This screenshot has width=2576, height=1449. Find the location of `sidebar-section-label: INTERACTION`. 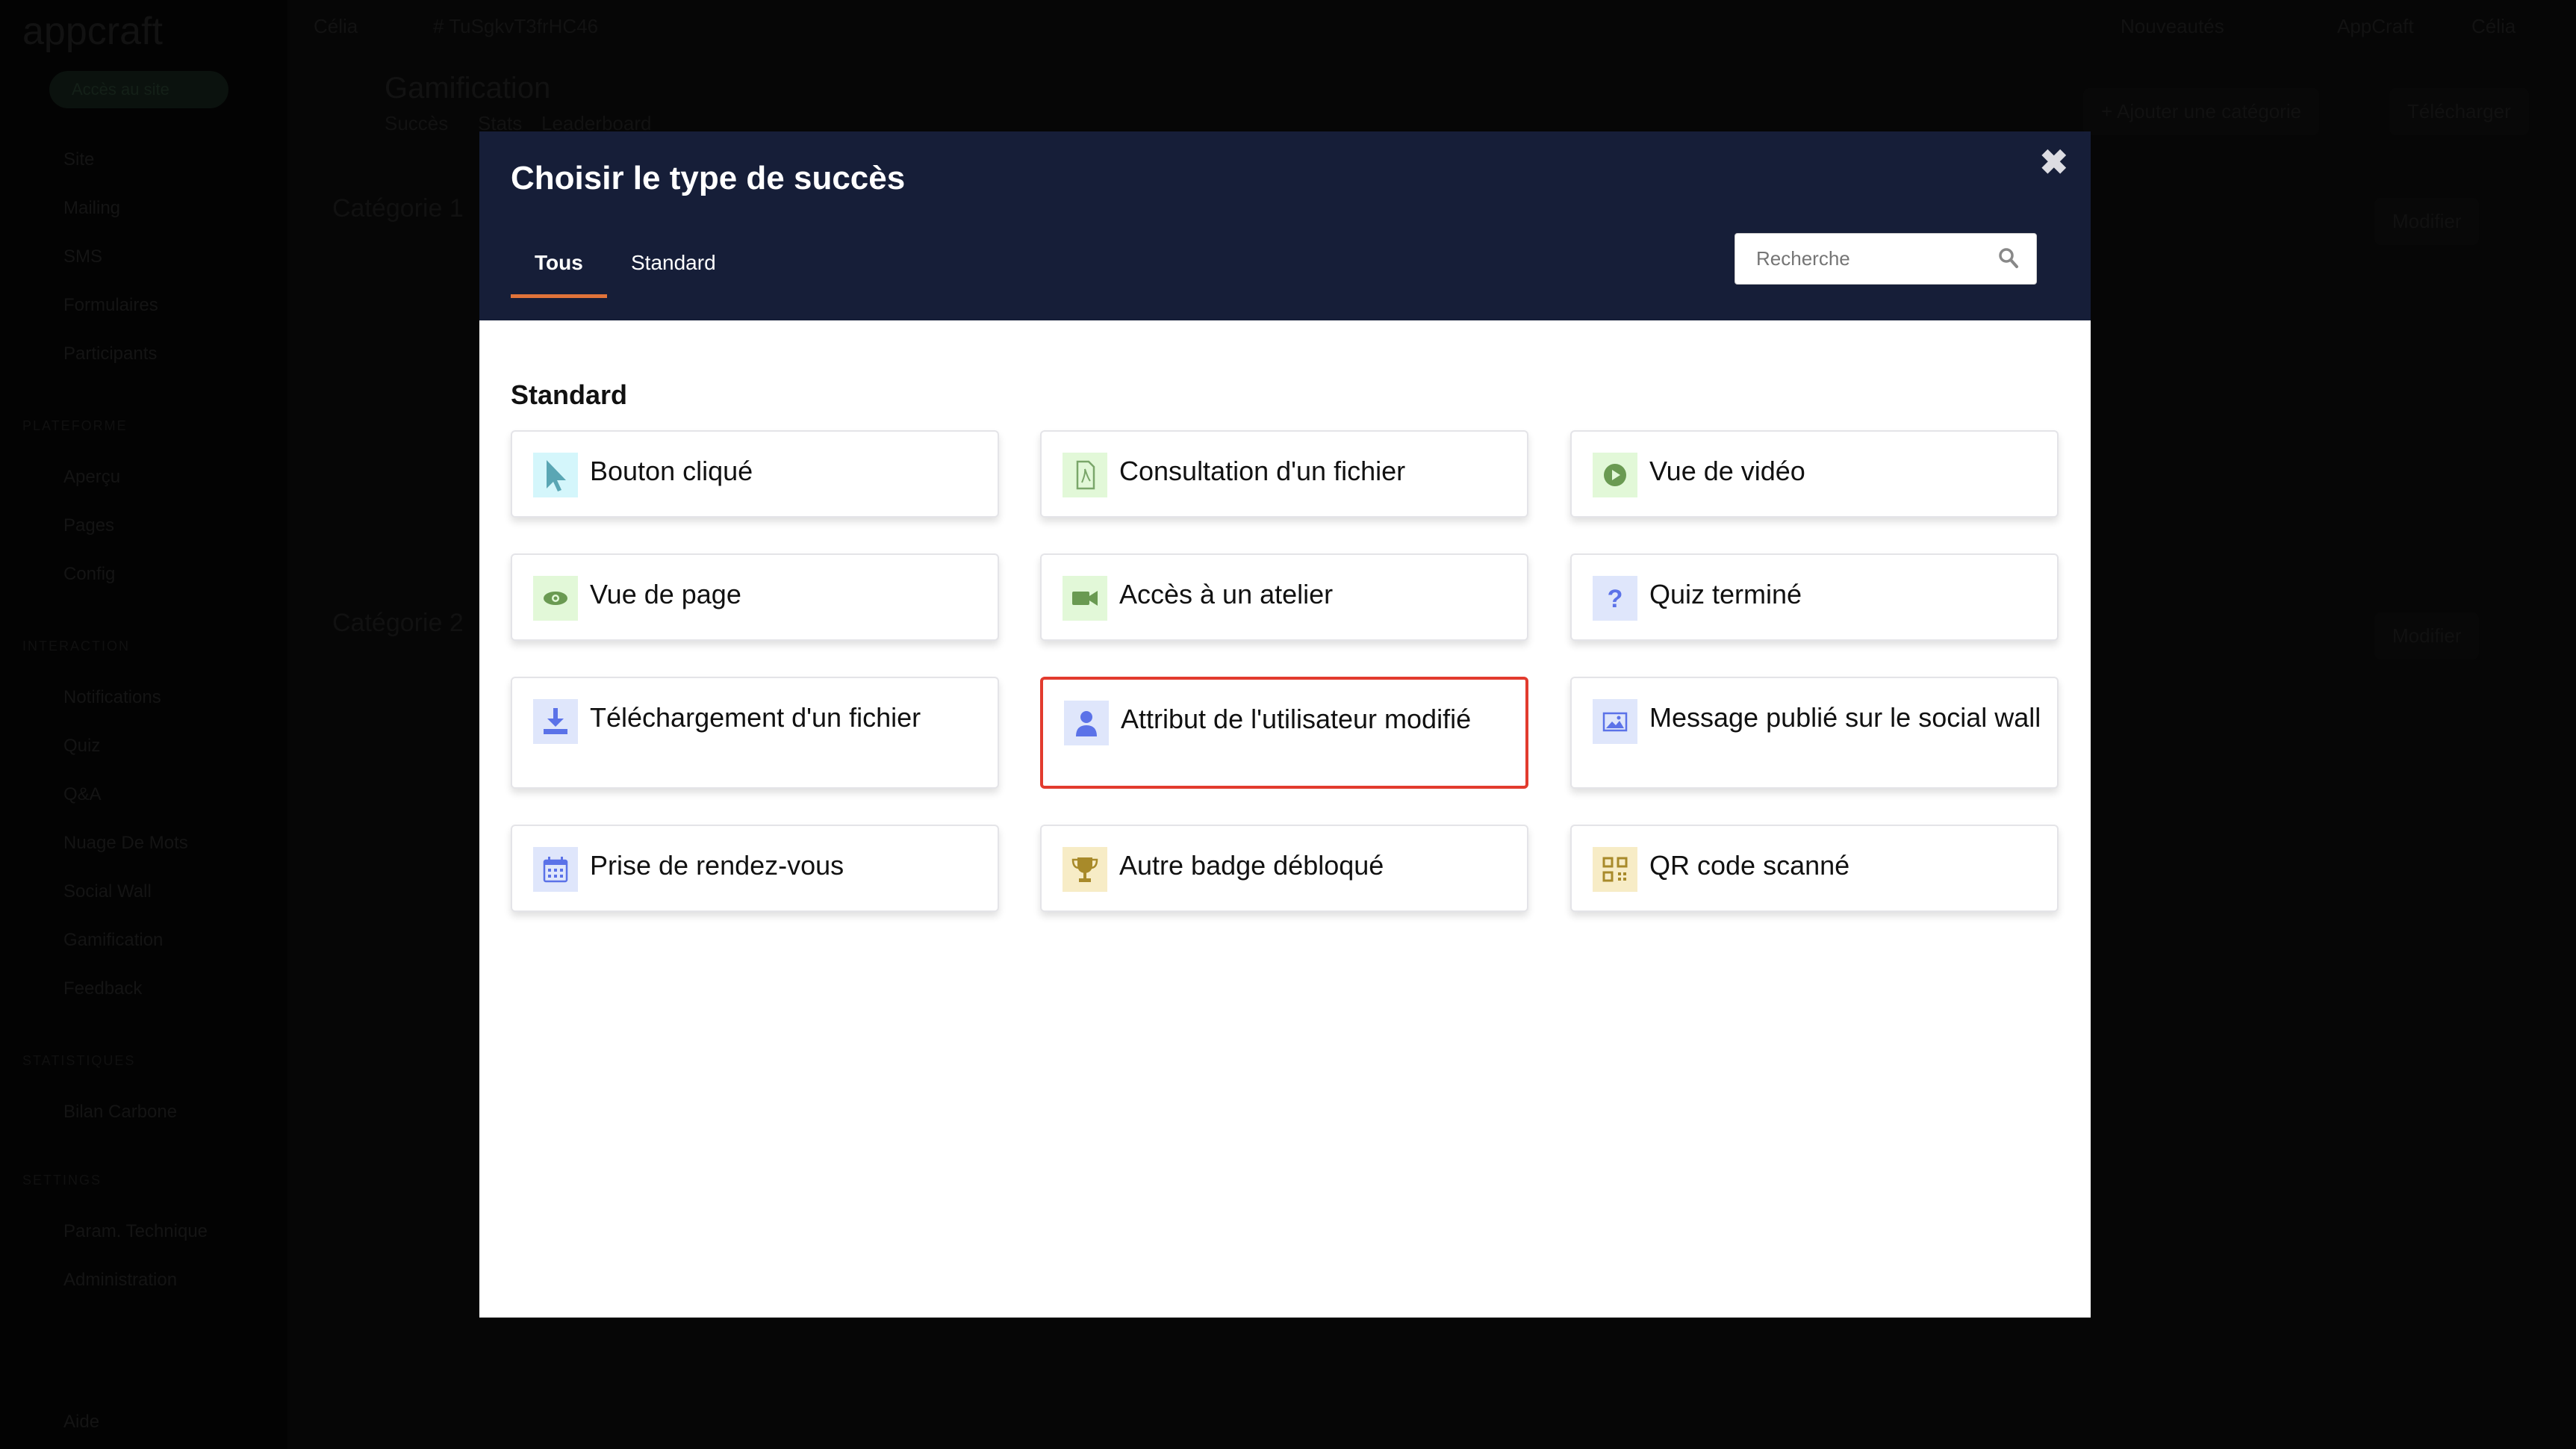

sidebar-section-label: INTERACTION is located at coordinates (76, 647).